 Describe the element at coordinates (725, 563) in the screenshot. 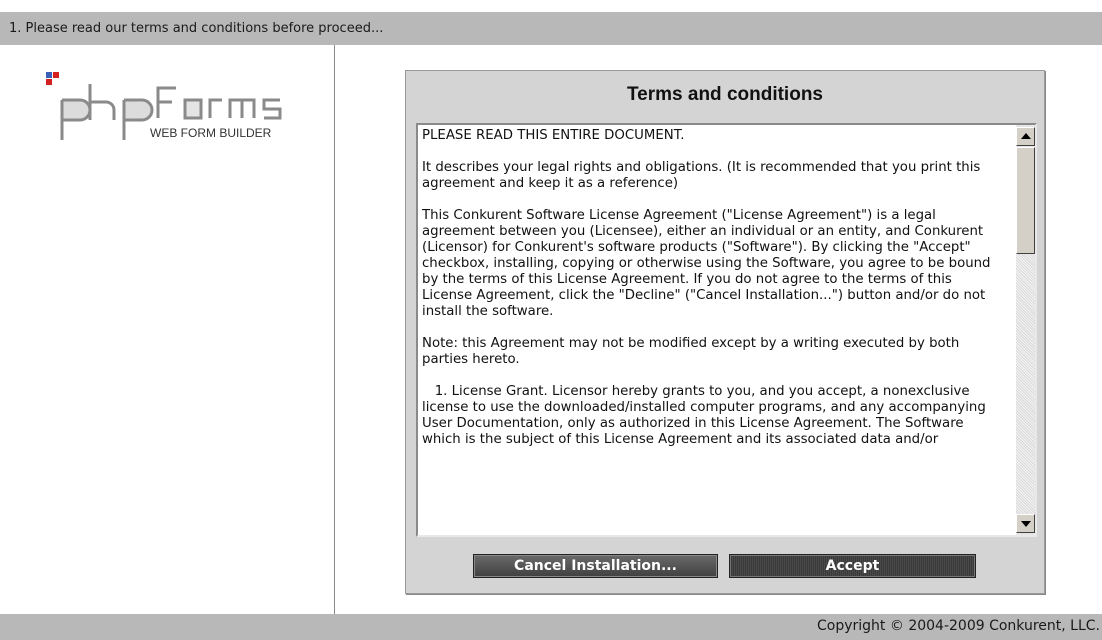

I see `button-row: Cancel Installation... Accept` at that location.